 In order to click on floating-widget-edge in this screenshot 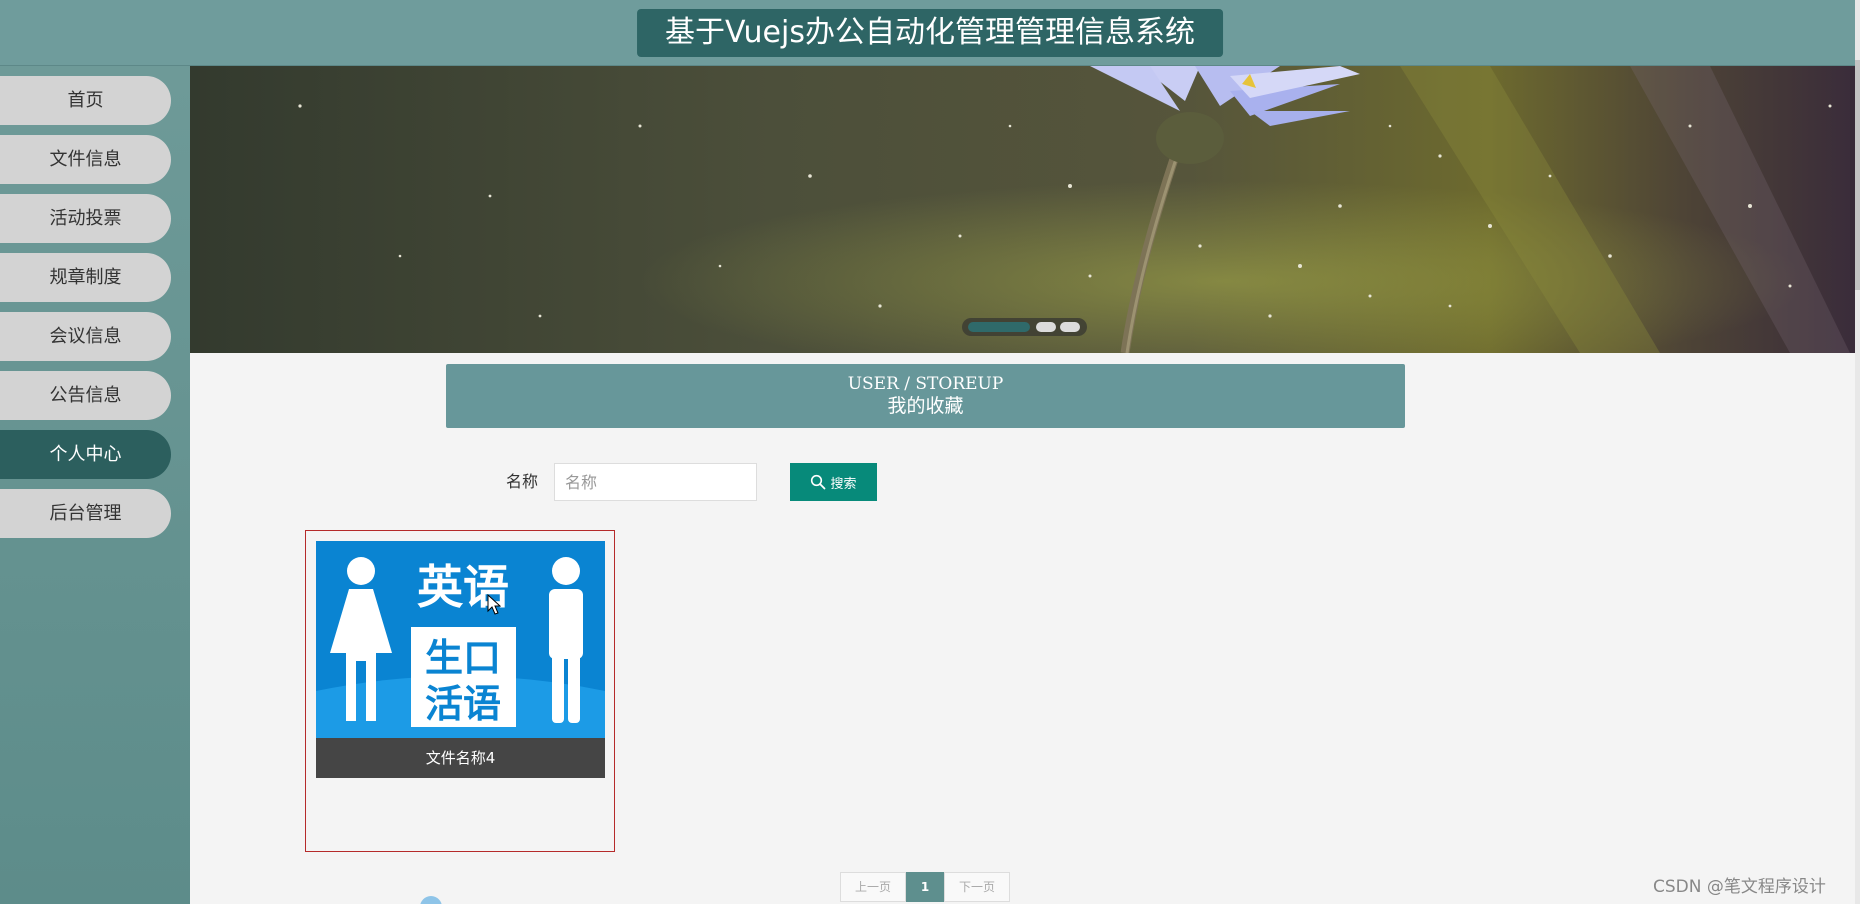, I will do `click(431, 900)`.